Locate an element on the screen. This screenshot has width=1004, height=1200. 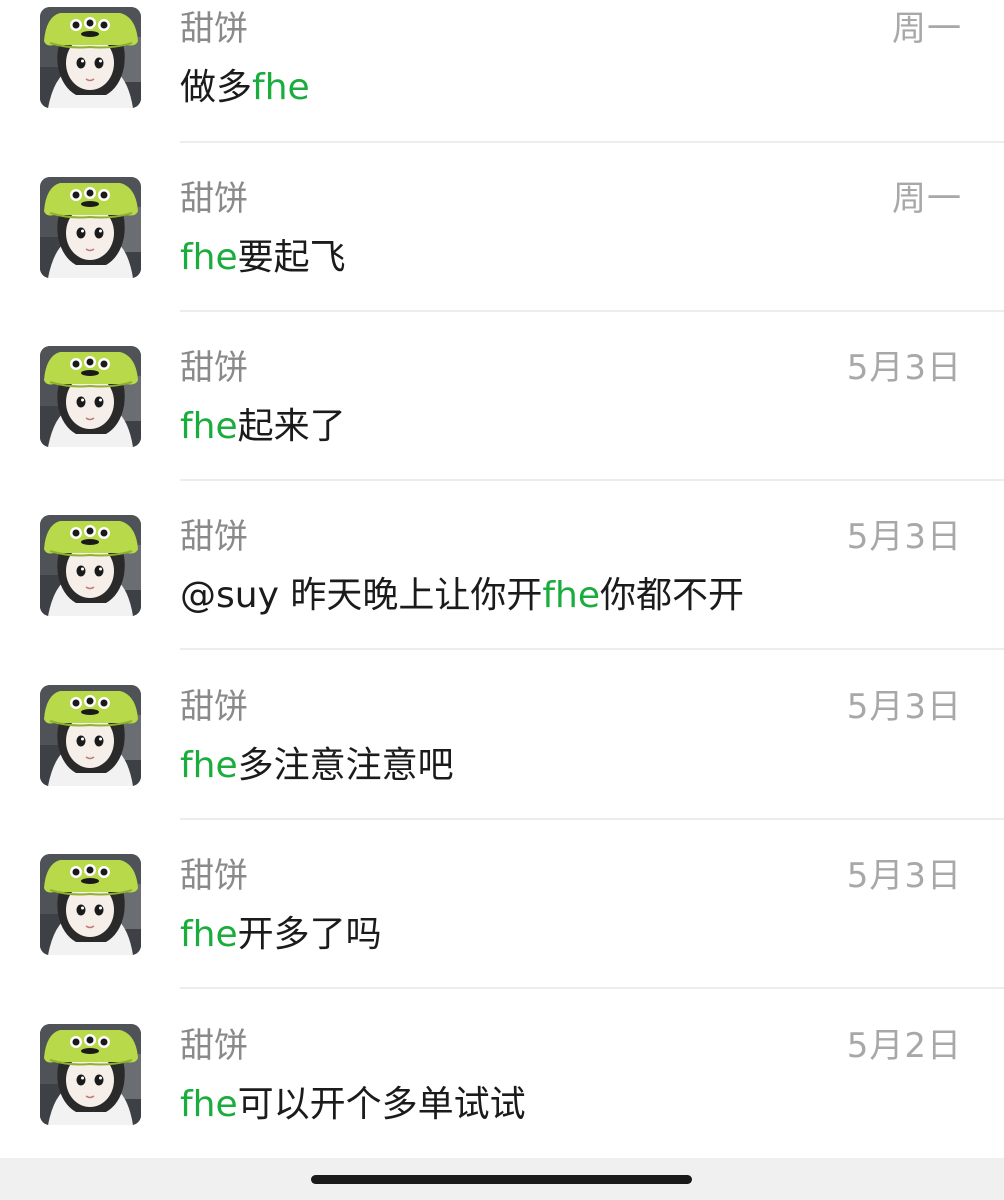
message-text-segment: 起来了 is located at coordinates (291, 426).